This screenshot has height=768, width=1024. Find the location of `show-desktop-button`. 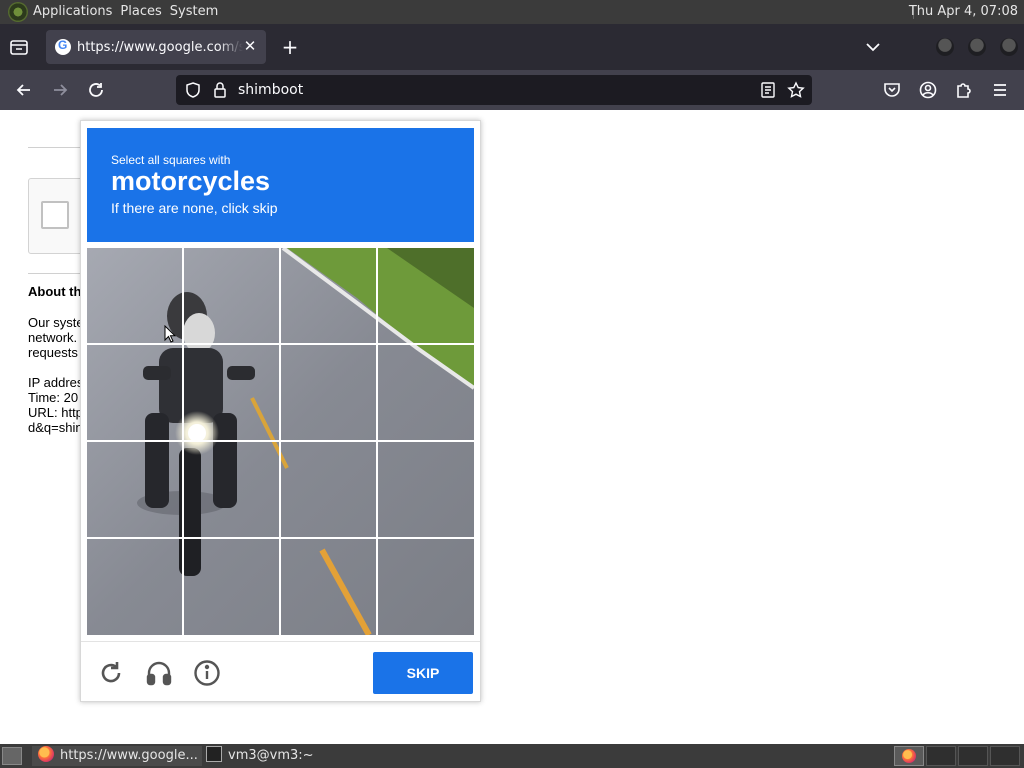

show-desktop-button is located at coordinates (12, 756).